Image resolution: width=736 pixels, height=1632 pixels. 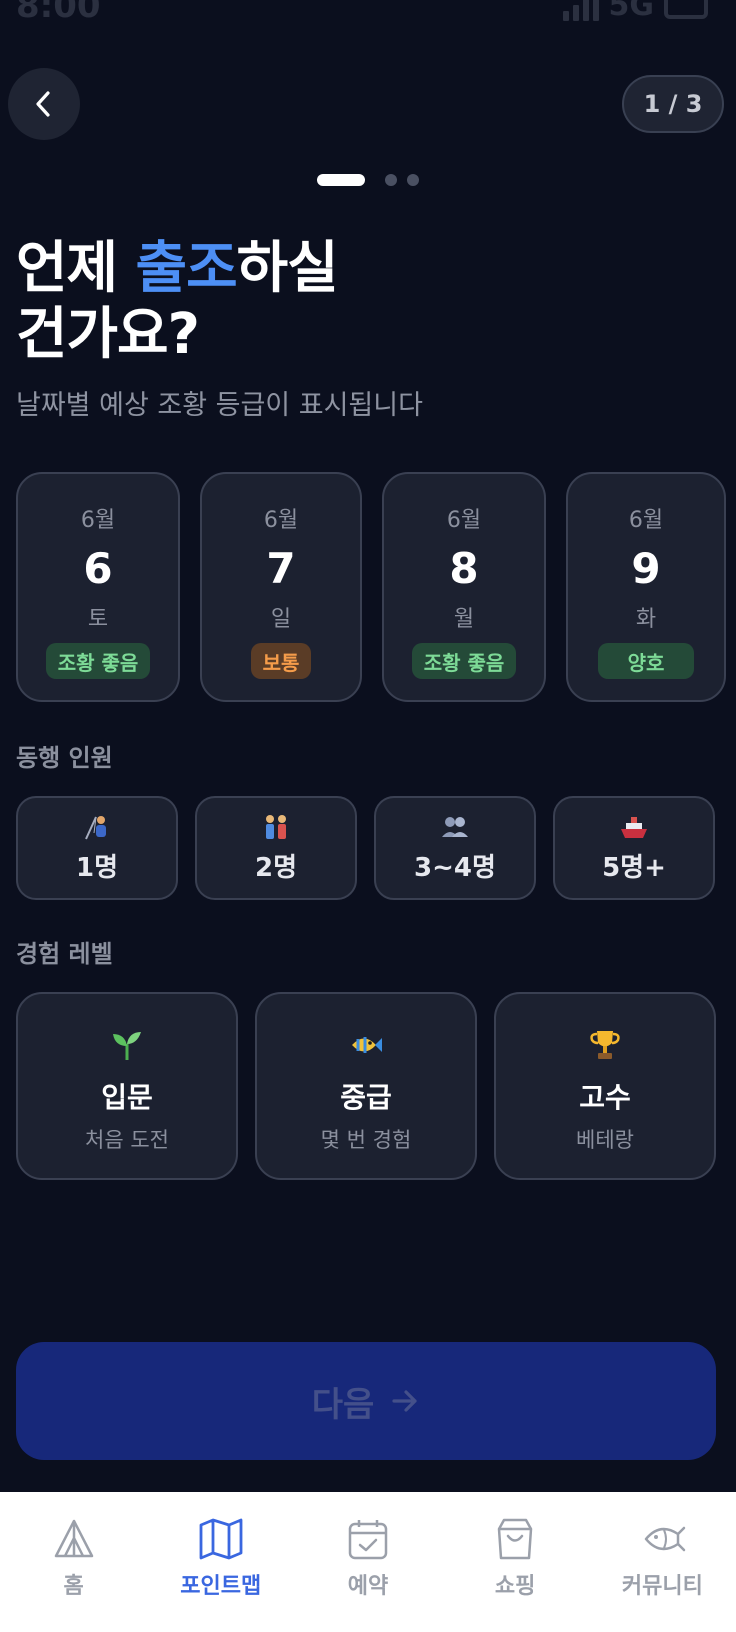 What do you see at coordinates (686, 9) in the screenshot?
I see `battery-icon` at bounding box center [686, 9].